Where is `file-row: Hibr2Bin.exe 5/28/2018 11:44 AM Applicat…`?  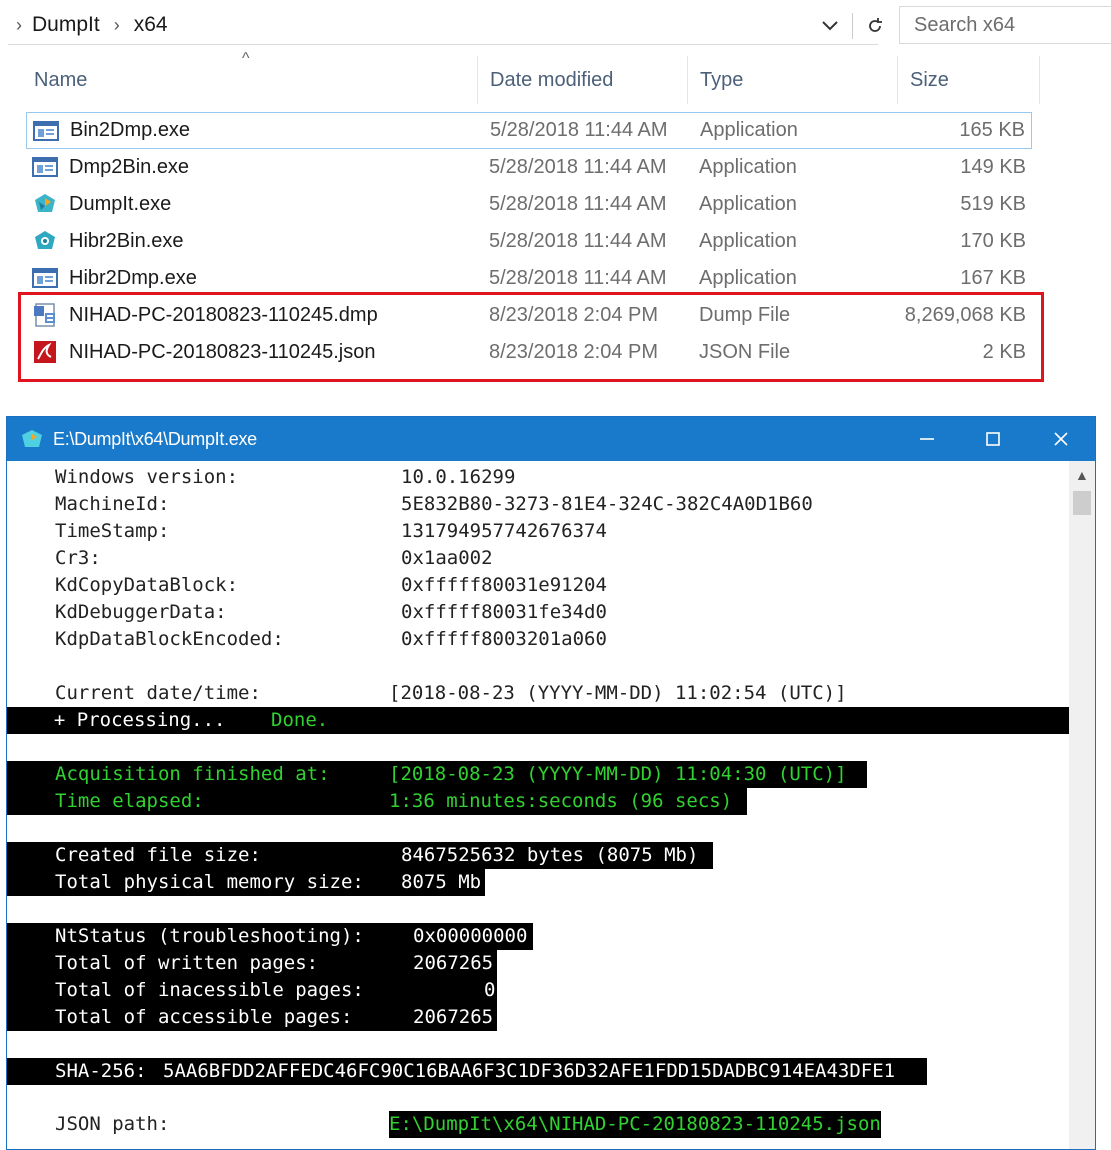 file-row: Hibr2Bin.exe 5/28/2018 11:44 AM Applicat… is located at coordinates (529, 241).